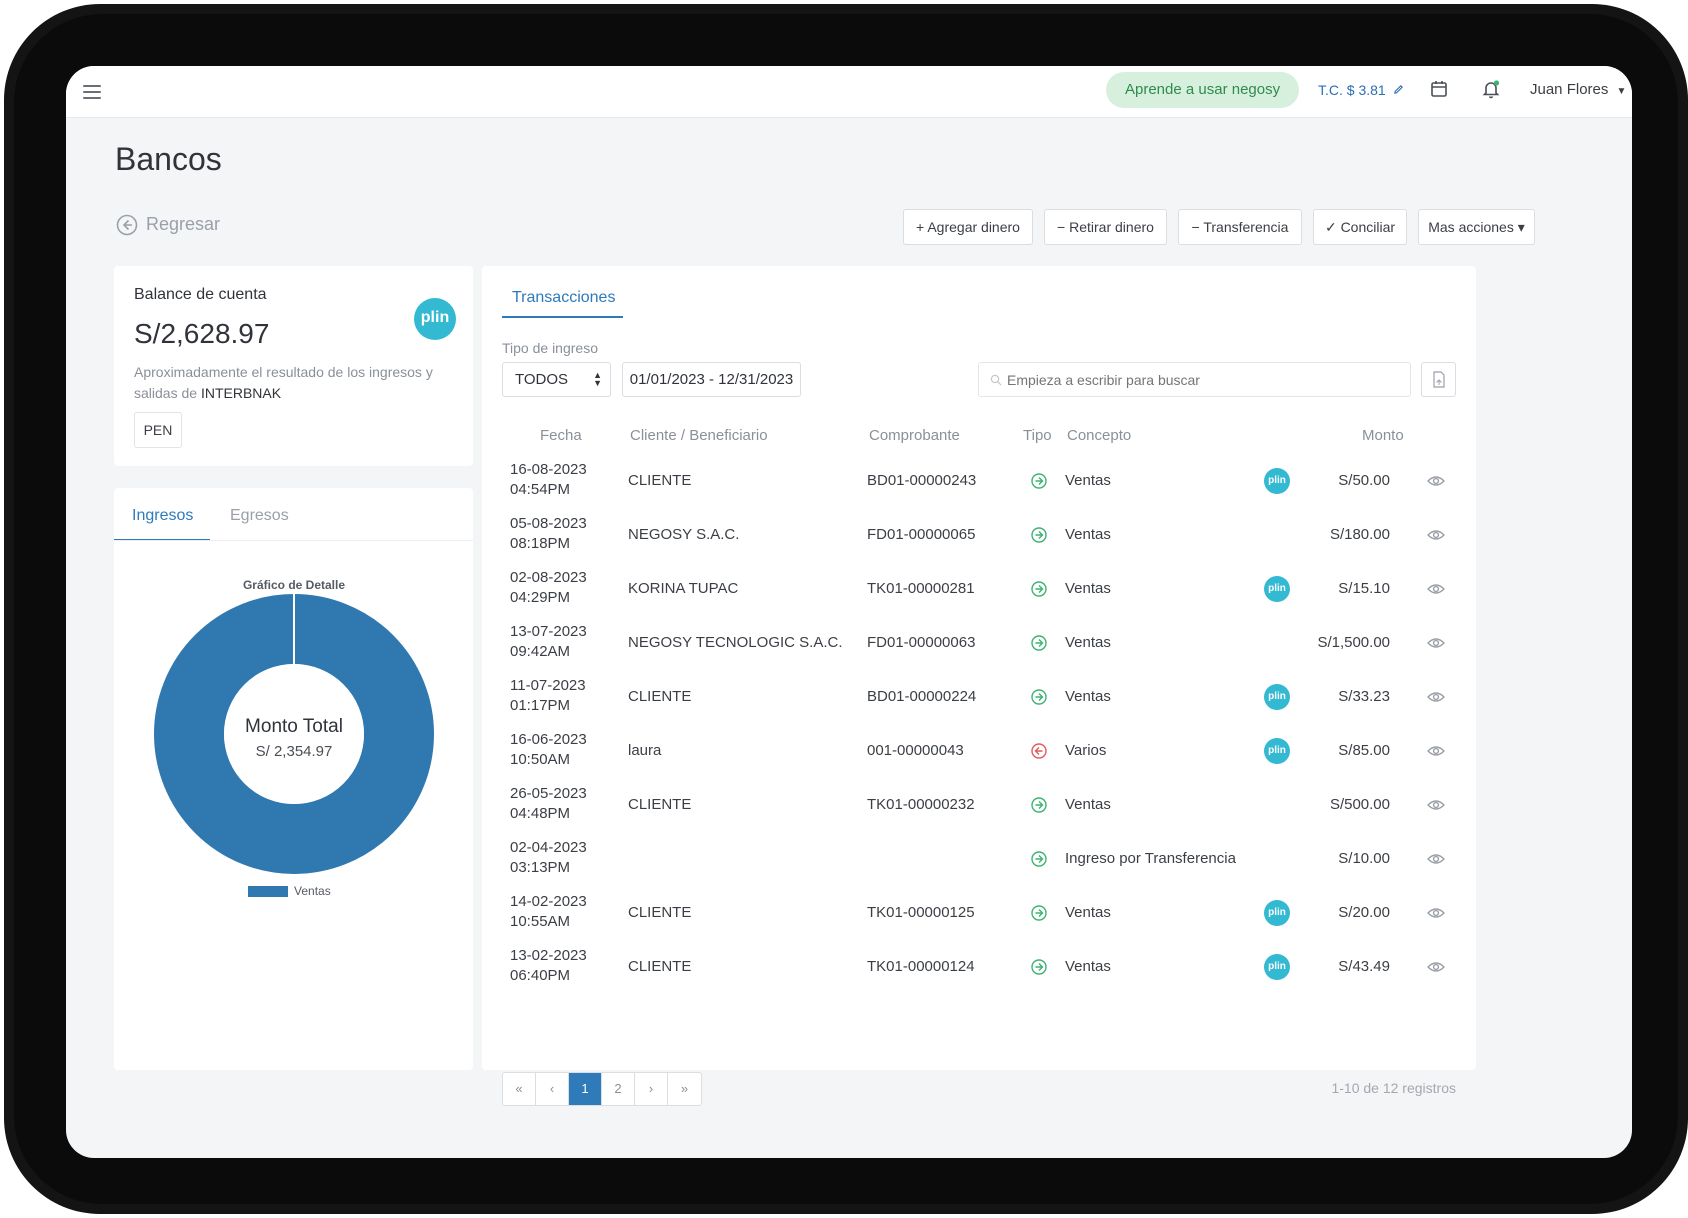  I want to click on export-button, so click(1438, 379).